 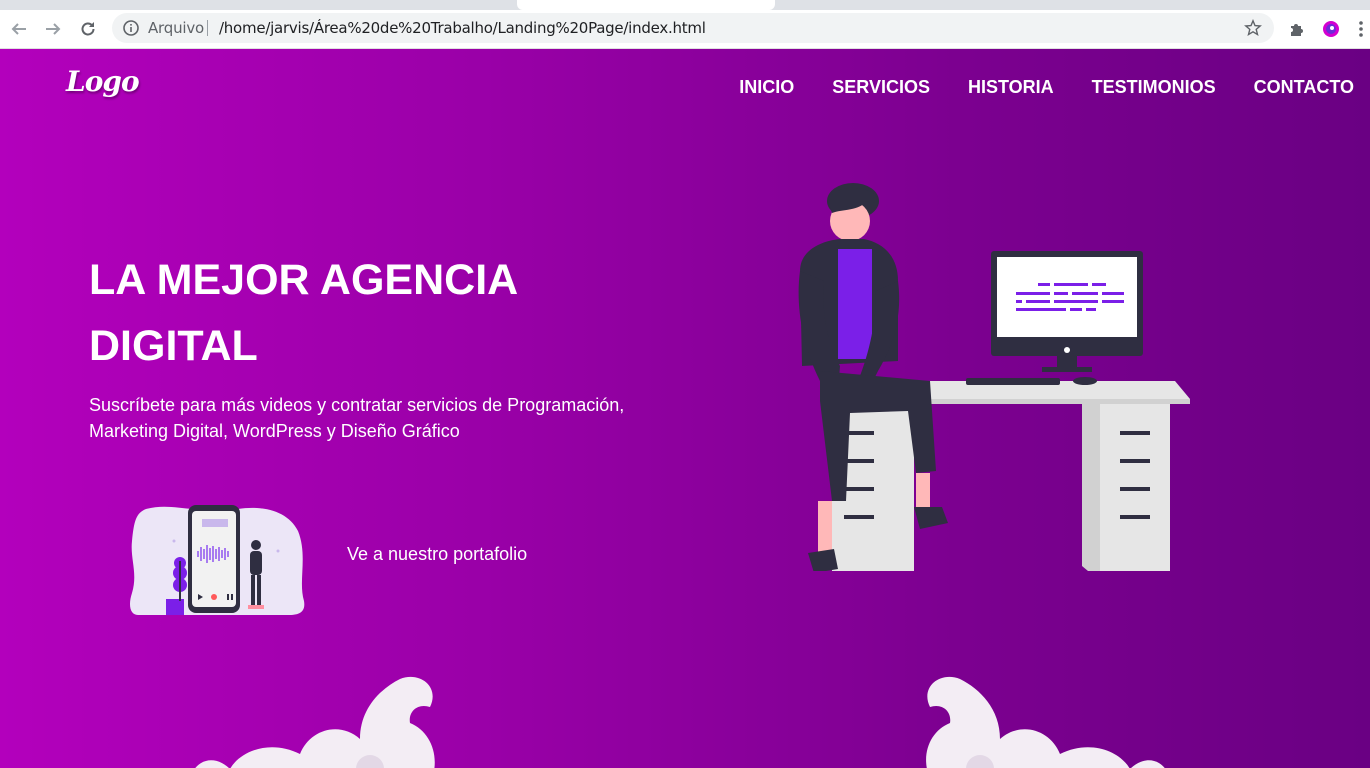 I want to click on nav-link-inicio: INICIO, so click(x=766, y=87).